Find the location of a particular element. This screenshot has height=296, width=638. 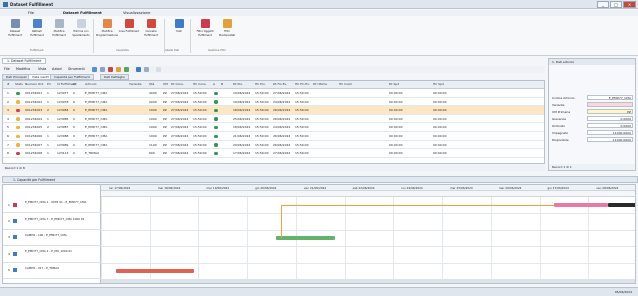

column-header: B is located at coordinates (222, 84).